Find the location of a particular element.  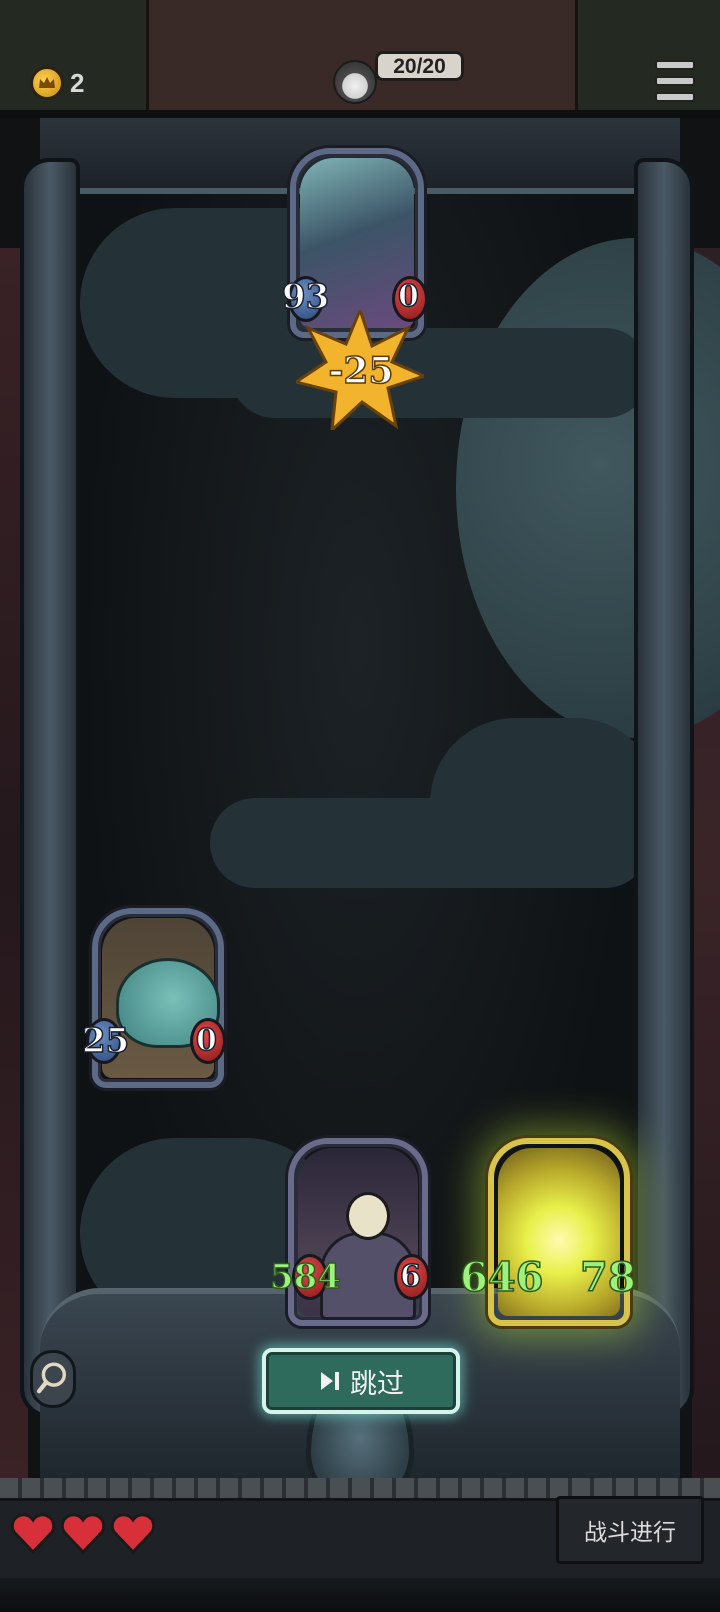

damage-popup: -25 is located at coordinates (361, 371).